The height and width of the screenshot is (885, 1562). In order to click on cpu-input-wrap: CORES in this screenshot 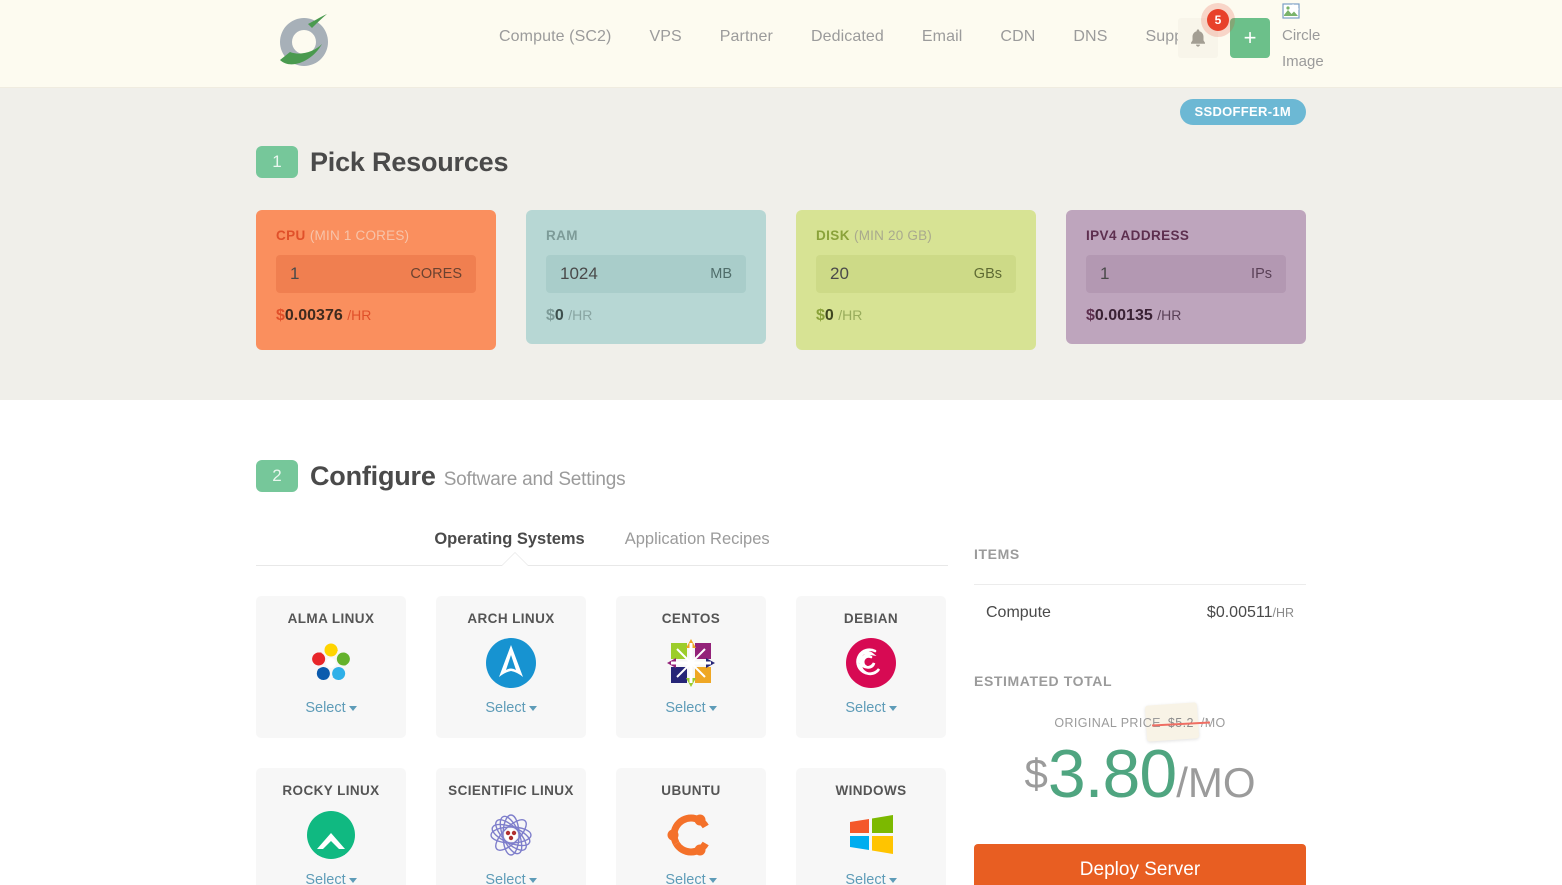, I will do `click(376, 274)`.